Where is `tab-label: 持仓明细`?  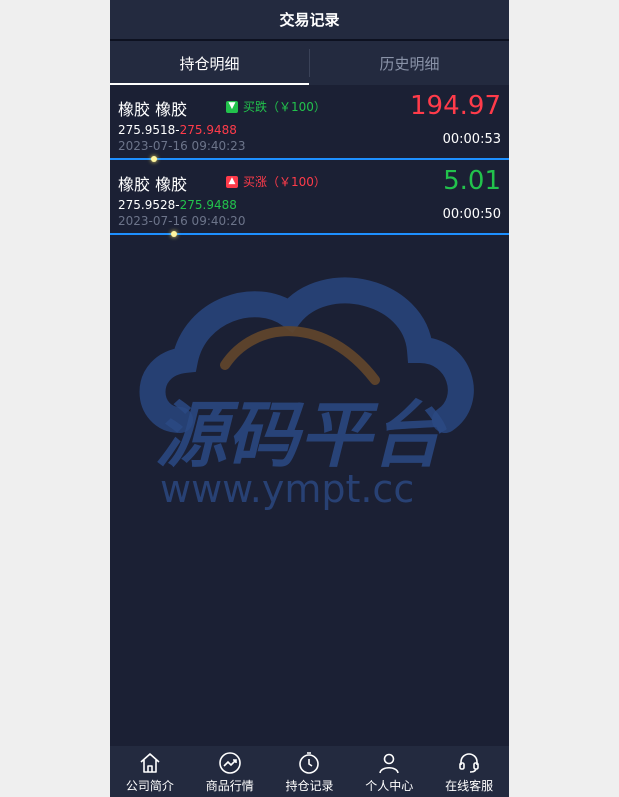 tab-label: 持仓明细 is located at coordinates (209, 63).